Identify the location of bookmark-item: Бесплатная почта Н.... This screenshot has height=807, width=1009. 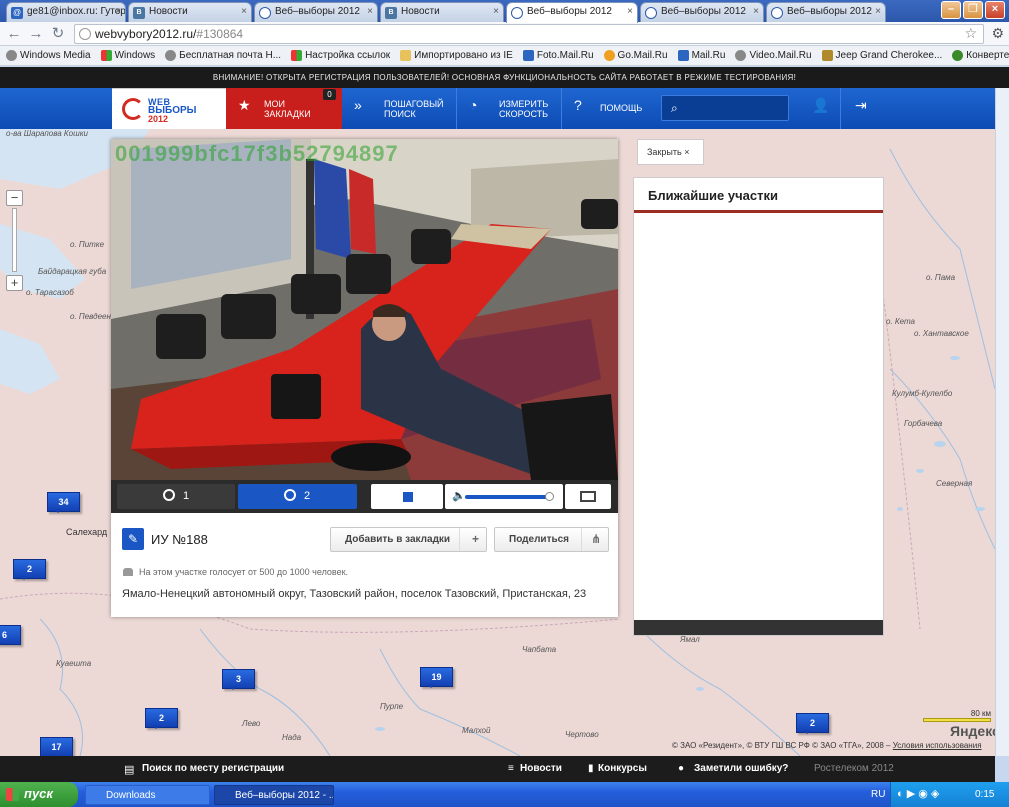
(223, 55).